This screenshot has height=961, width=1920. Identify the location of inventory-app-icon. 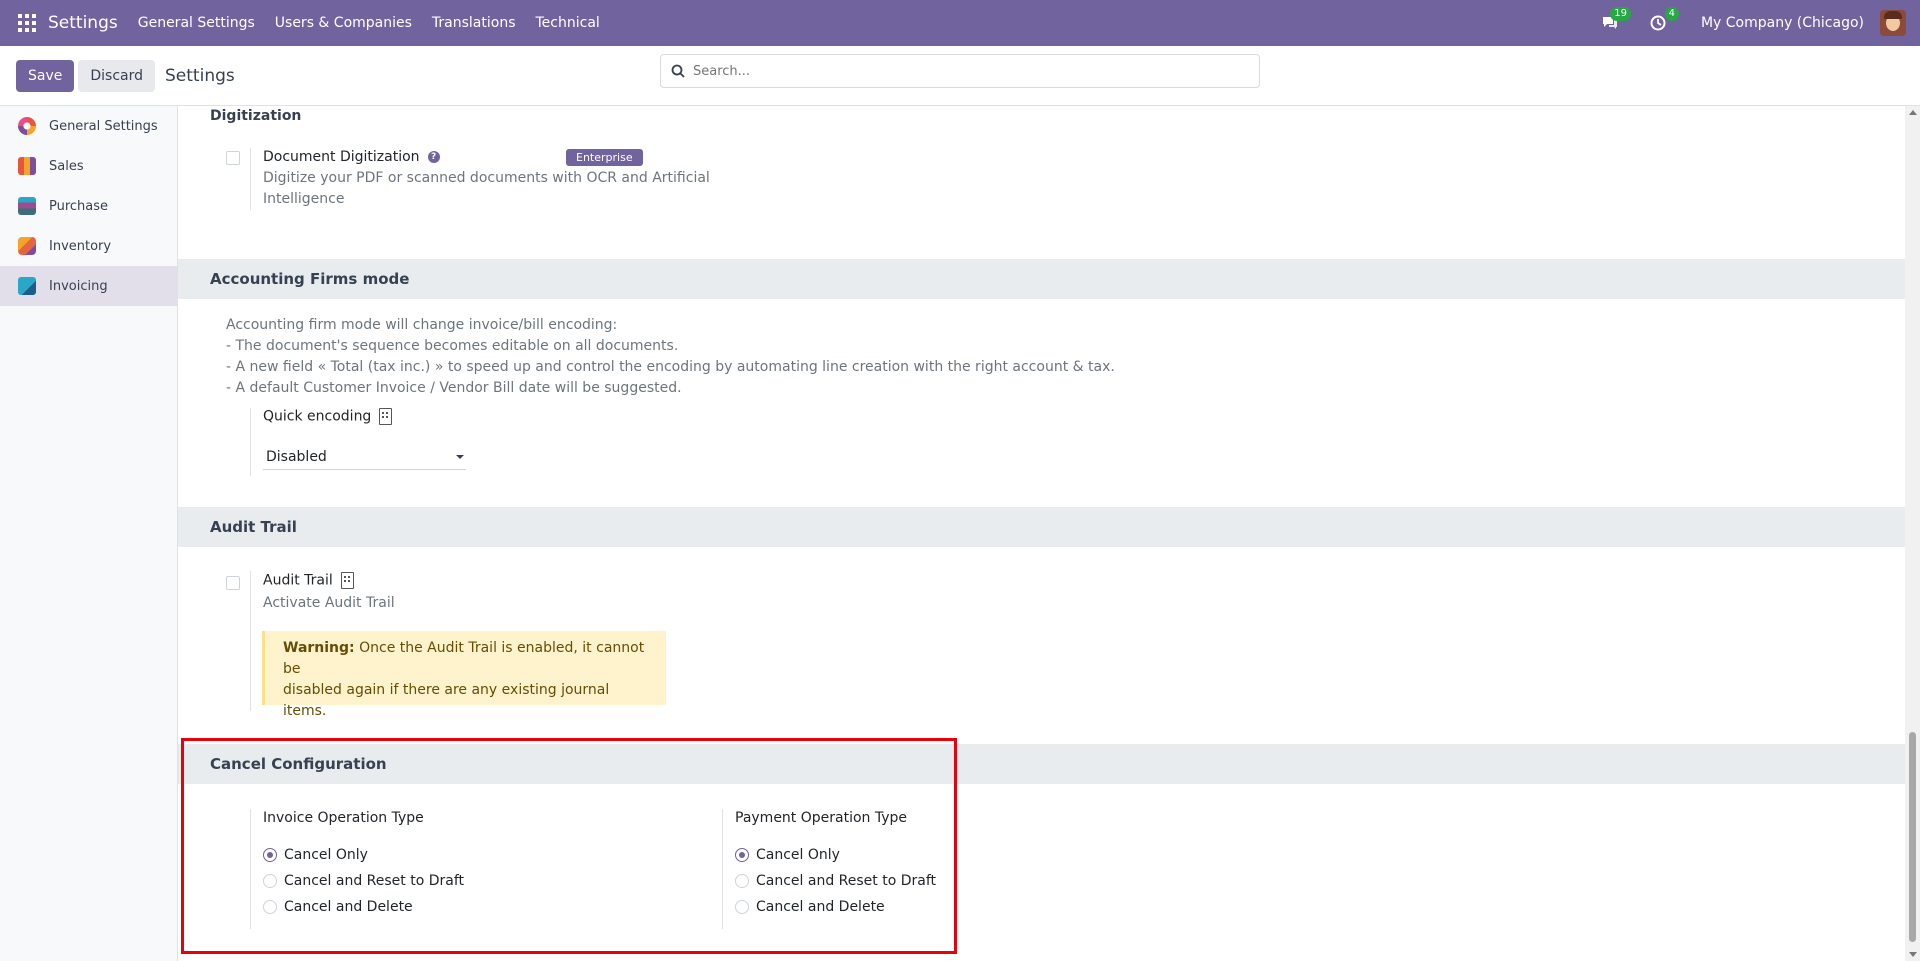
(27, 246).